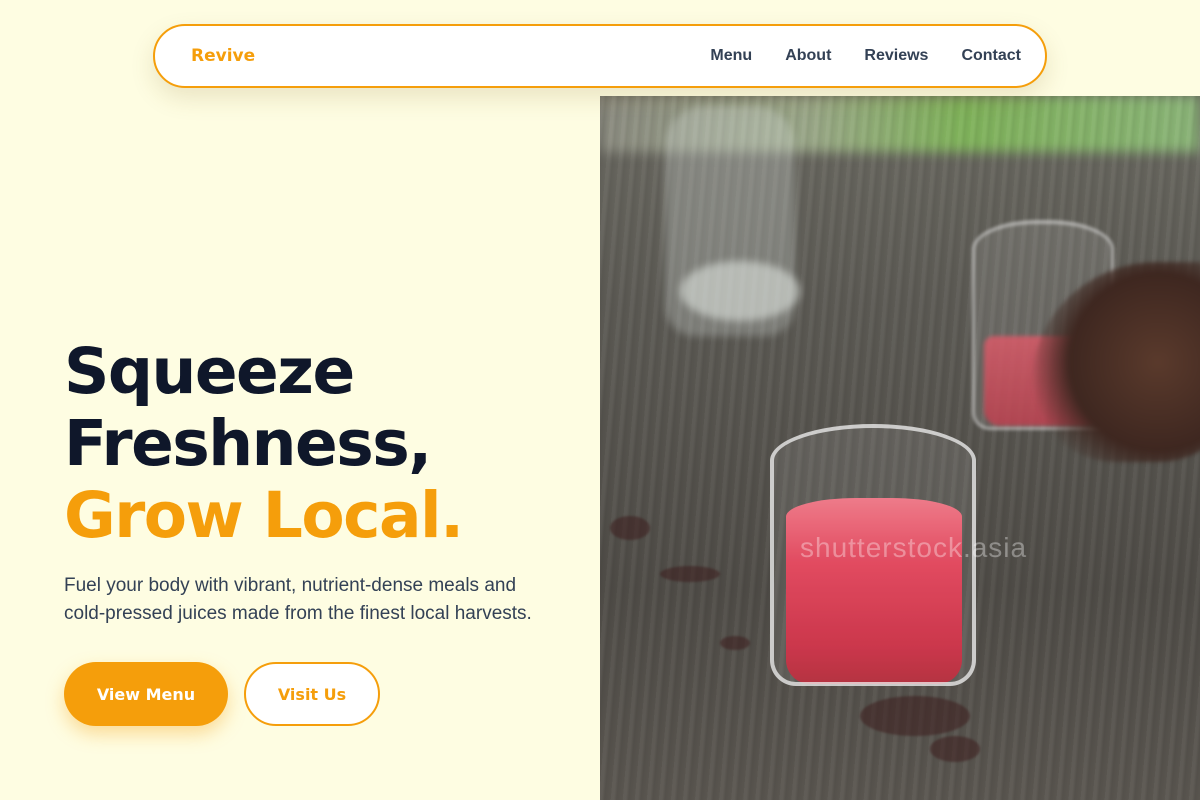 This screenshot has height=800, width=1200. What do you see at coordinates (223, 56) in the screenshot?
I see `brand-logo: Revive` at bounding box center [223, 56].